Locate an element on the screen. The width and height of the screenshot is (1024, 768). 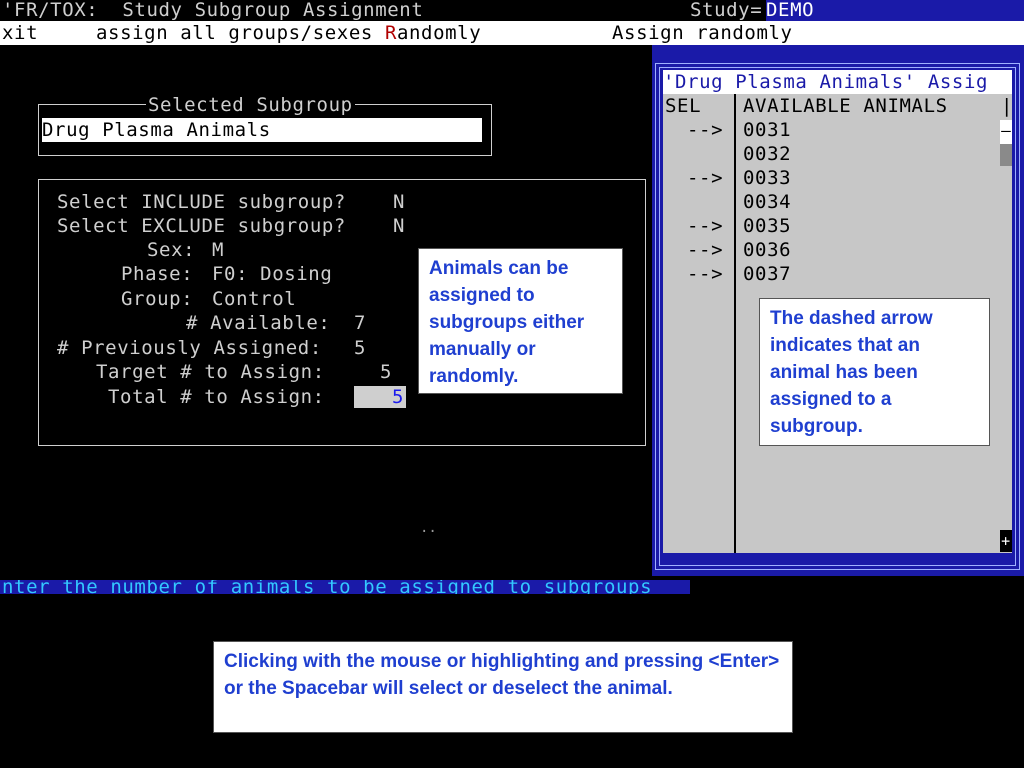
available-label: # Available: is located at coordinates (258, 323).